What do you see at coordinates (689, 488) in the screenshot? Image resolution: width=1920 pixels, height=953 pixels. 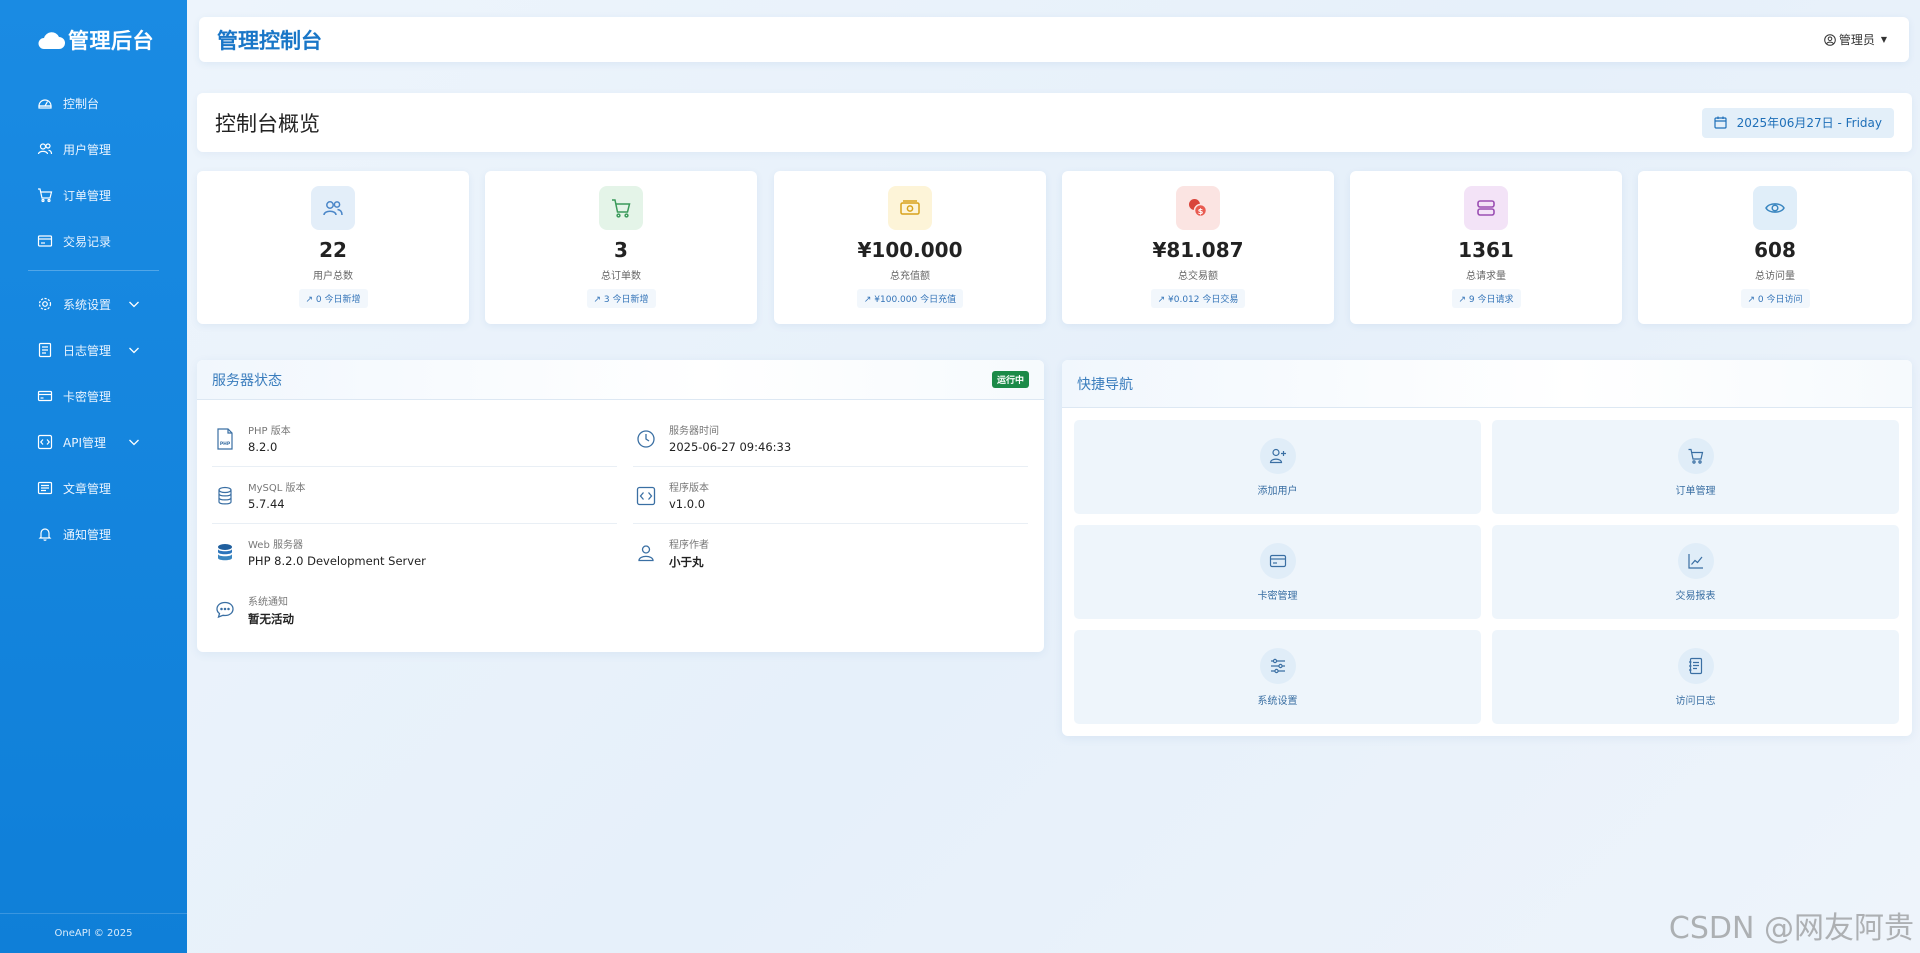 I see `info-label: 程序版本` at bounding box center [689, 488].